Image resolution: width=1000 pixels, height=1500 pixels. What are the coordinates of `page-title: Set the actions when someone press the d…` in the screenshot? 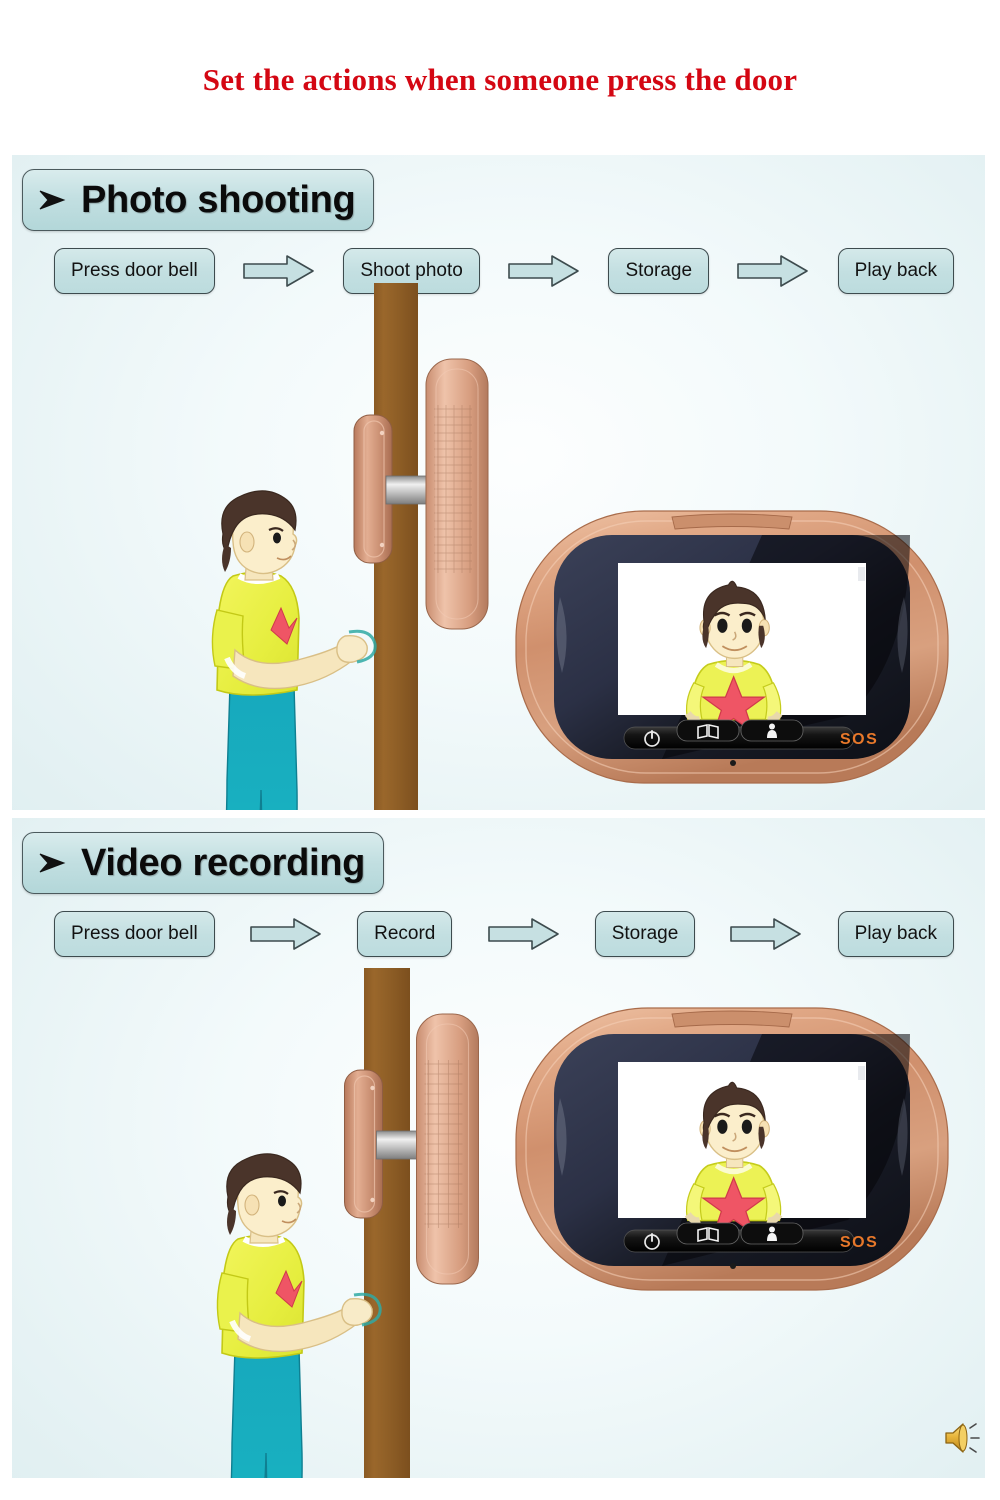 It's located at (500, 79).